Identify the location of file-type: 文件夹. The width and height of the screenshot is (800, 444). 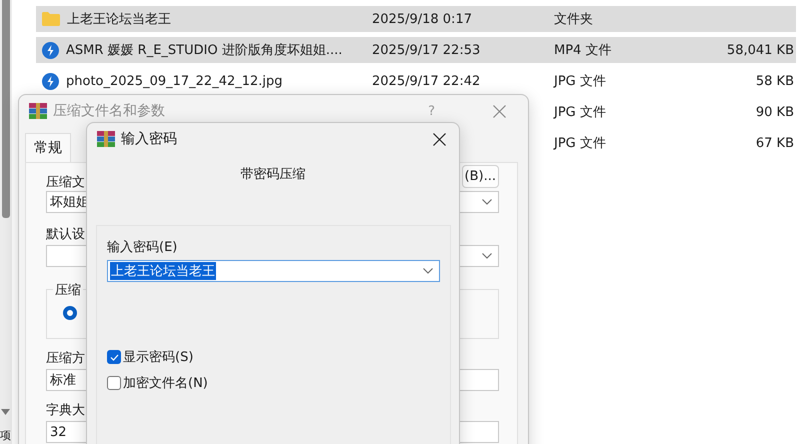
(574, 19).